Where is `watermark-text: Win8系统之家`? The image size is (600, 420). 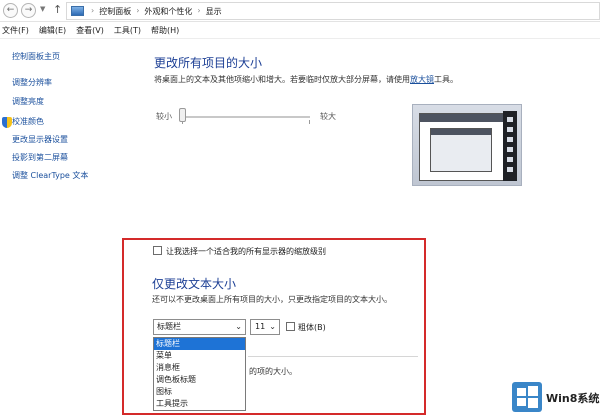 watermark-text: Win8系统之家 is located at coordinates (573, 398).